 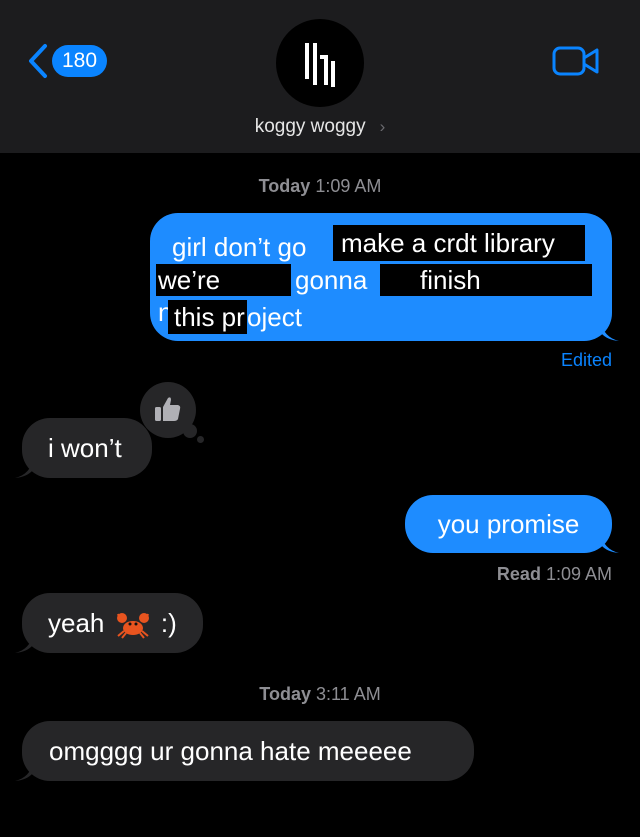 I want to click on redacted-text: finish, so click(x=486, y=280).